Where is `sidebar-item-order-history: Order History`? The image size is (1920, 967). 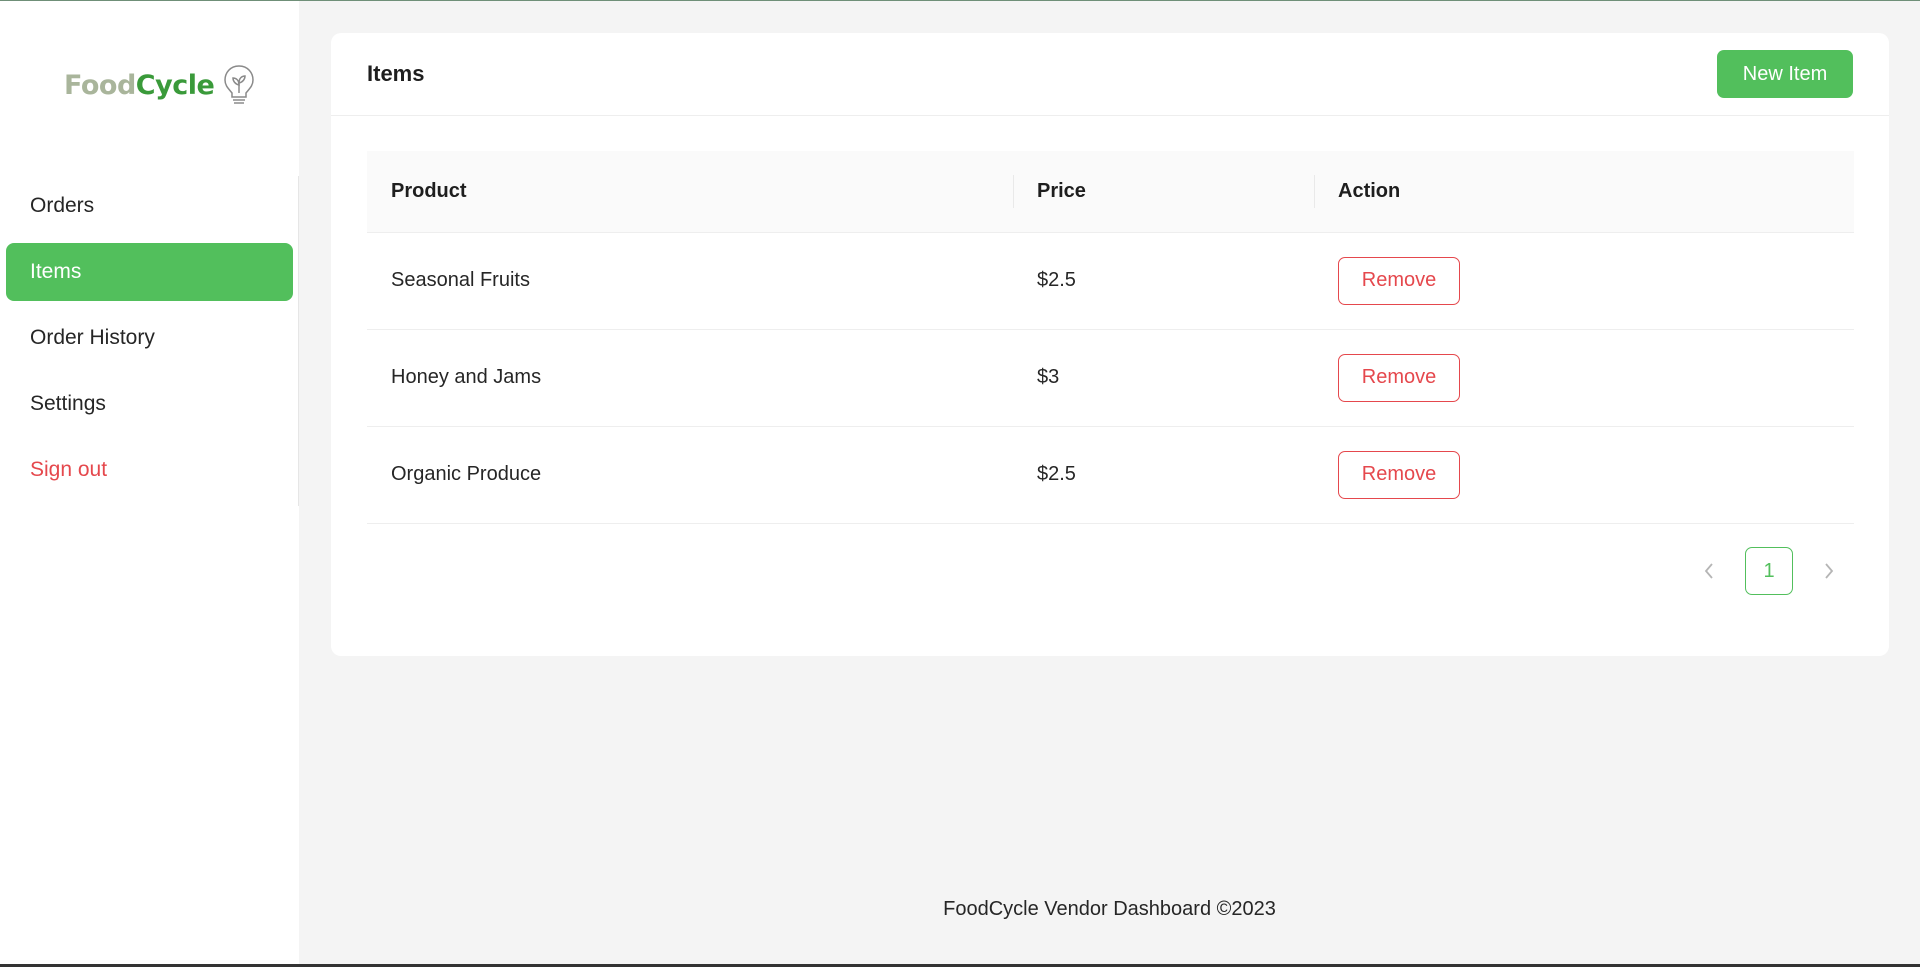
sidebar-item-order-history: Order History is located at coordinates (149, 338).